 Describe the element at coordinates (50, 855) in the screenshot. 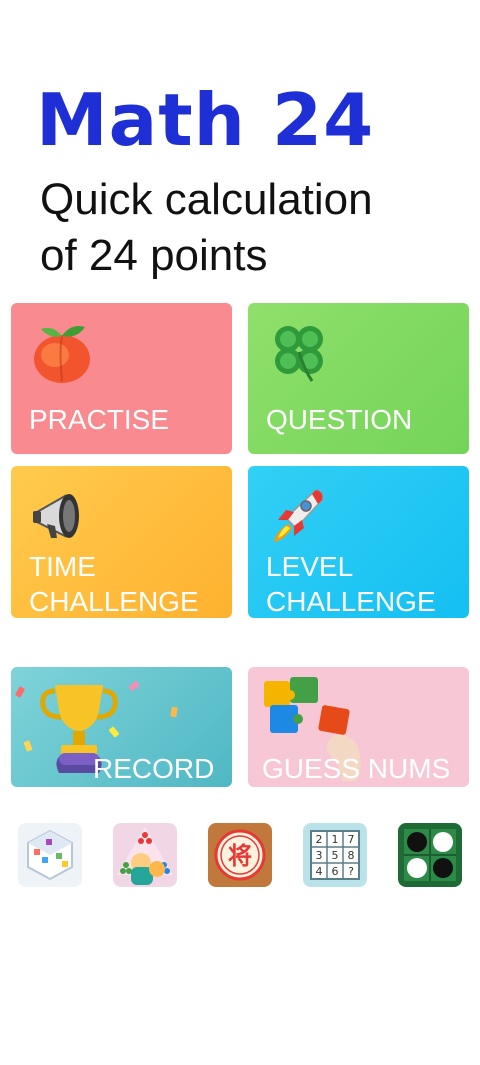

I see `math-cube-app-icon` at that location.